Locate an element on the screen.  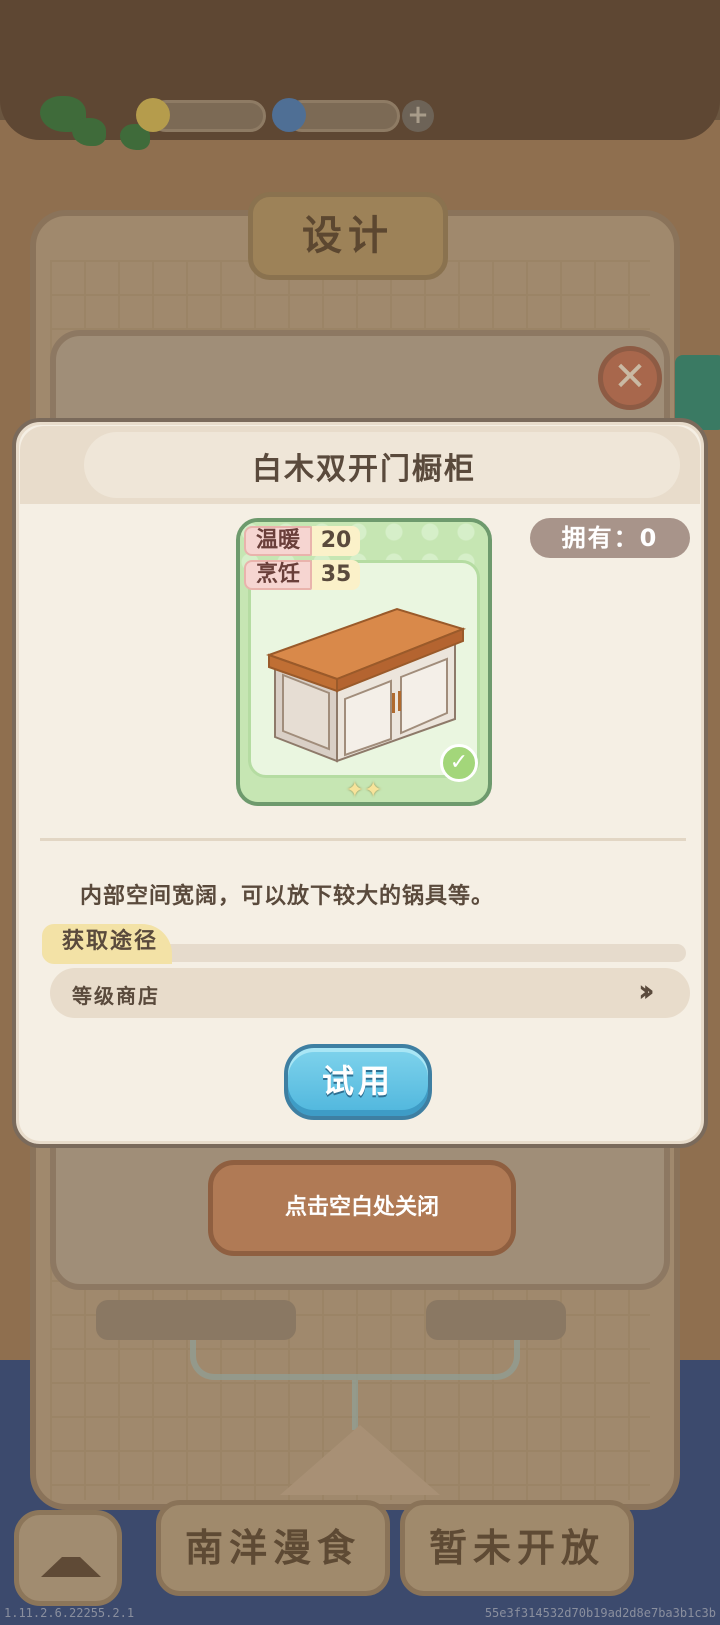
gem-icon is located at coordinates (289, 115).